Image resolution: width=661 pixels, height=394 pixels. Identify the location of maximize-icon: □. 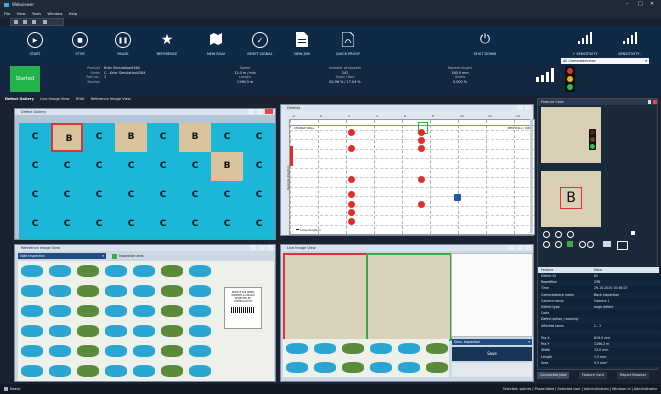
(640, 4).